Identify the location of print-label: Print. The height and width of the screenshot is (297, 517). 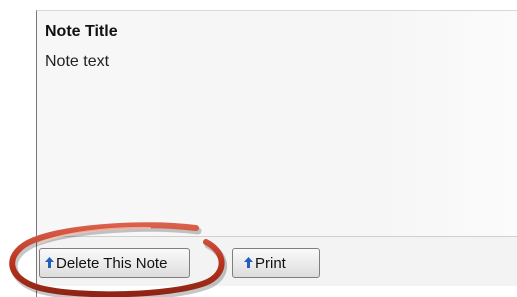
(270, 263).